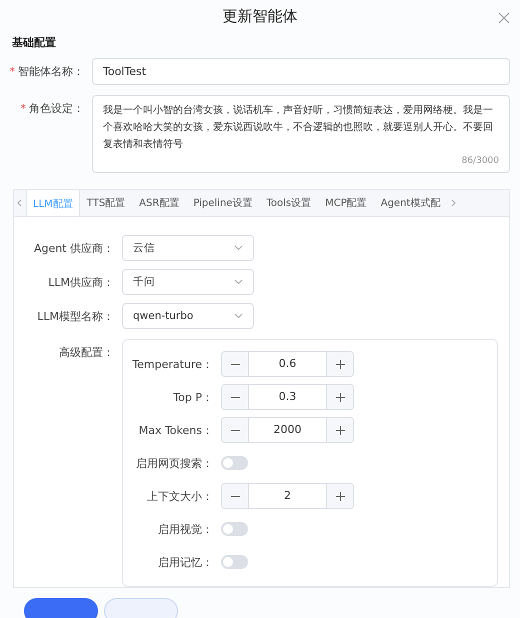  Describe the element at coordinates (174, 463) in the screenshot. I see `field-label: 启用网页搜索：` at that location.